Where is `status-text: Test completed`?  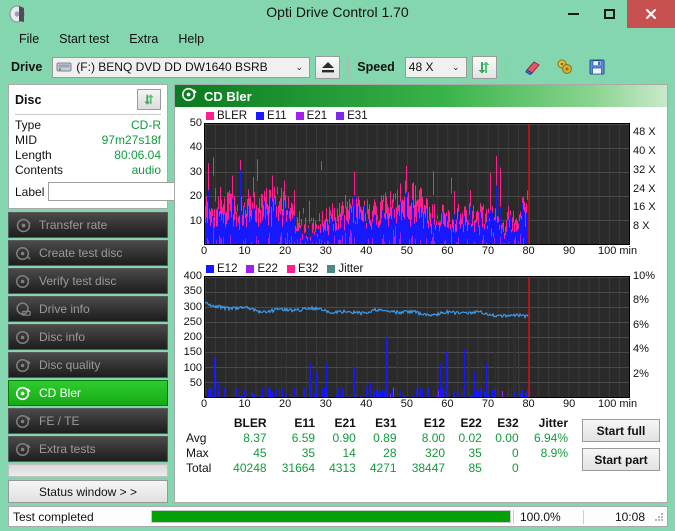 status-text: Test completed is located at coordinates (53, 516).